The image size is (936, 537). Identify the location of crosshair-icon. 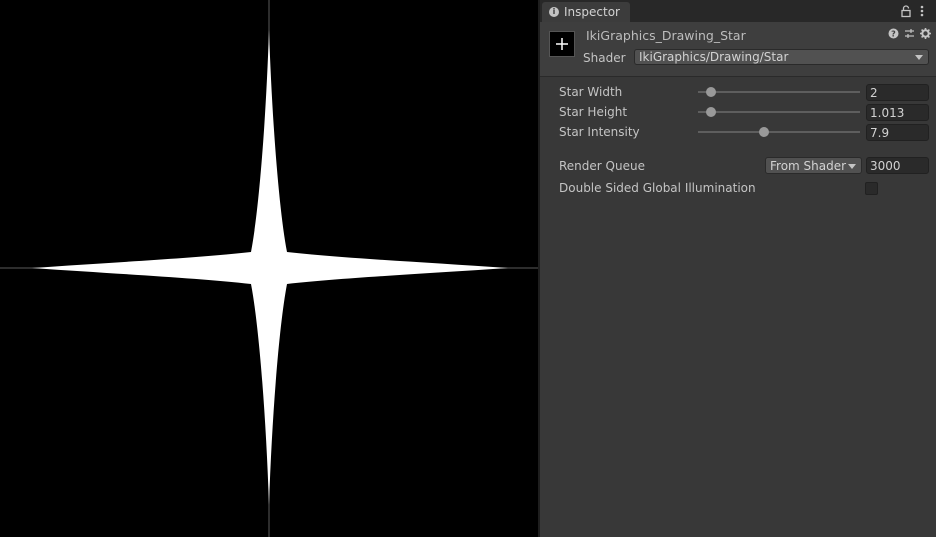
(562, 44).